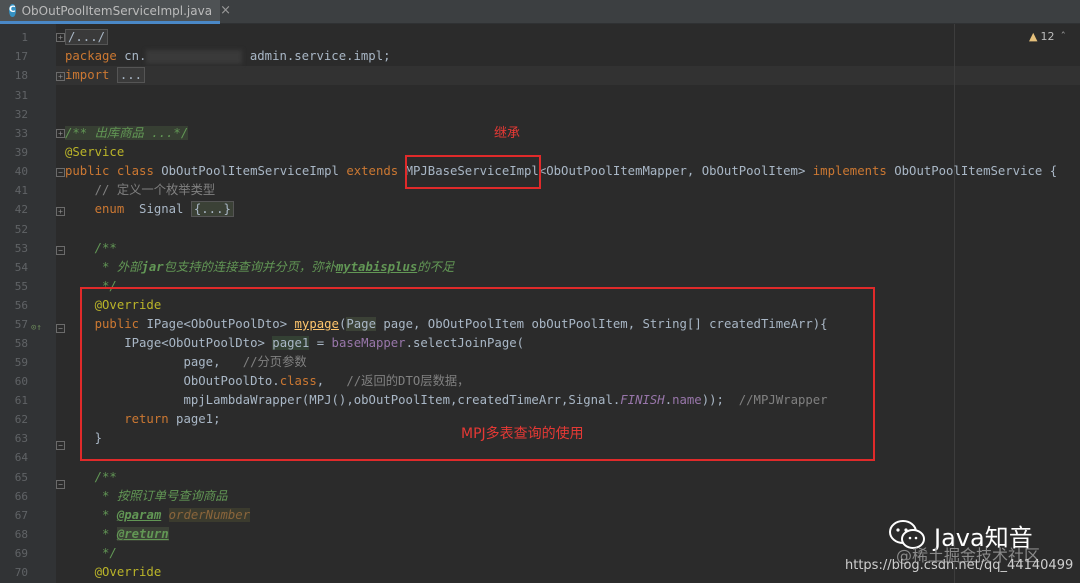 The image size is (1080, 583). Describe the element at coordinates (14, 286) in the screenshot. I see `line-number: 55` at that location.